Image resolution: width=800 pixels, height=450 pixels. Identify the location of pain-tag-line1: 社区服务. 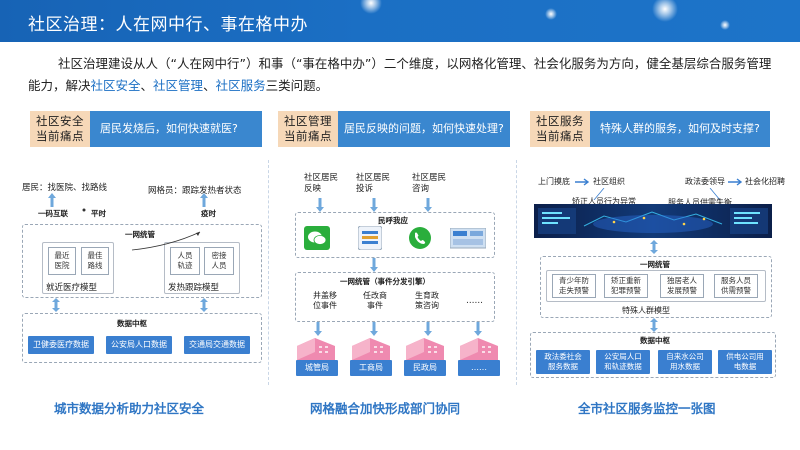
(560, 121).